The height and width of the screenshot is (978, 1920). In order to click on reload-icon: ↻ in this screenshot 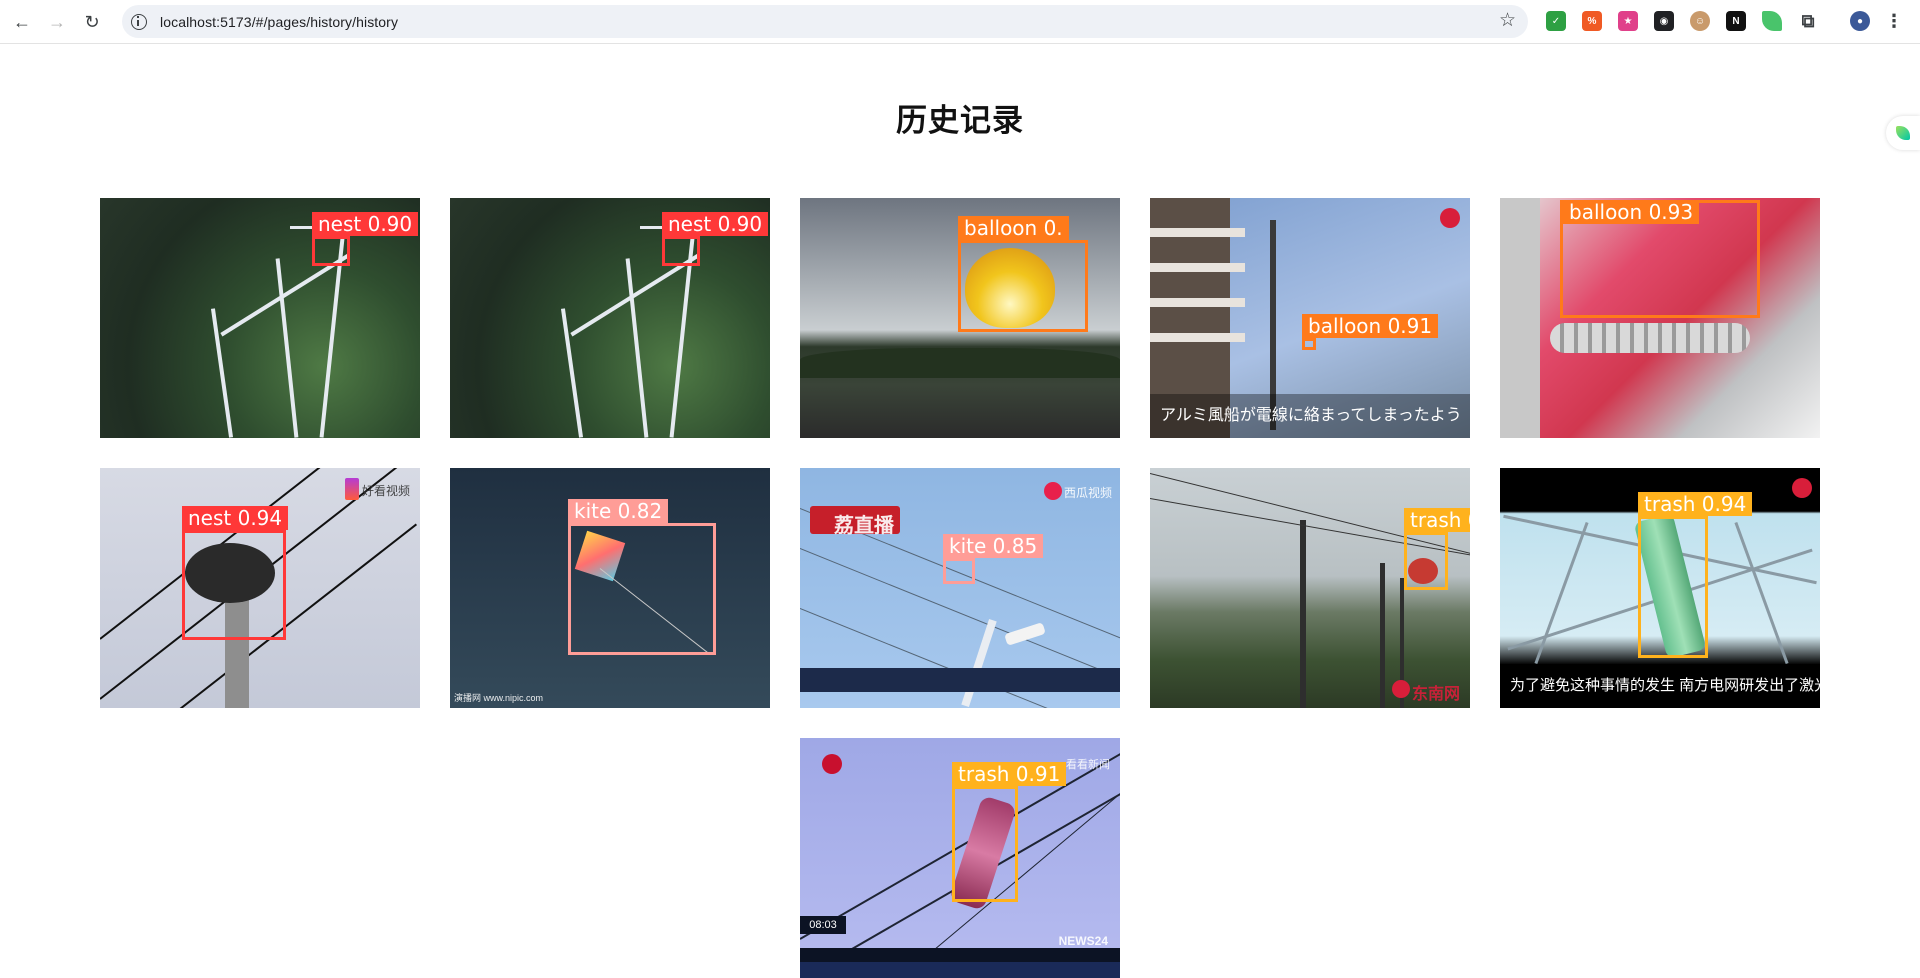, I will do `click(92, 22)`.